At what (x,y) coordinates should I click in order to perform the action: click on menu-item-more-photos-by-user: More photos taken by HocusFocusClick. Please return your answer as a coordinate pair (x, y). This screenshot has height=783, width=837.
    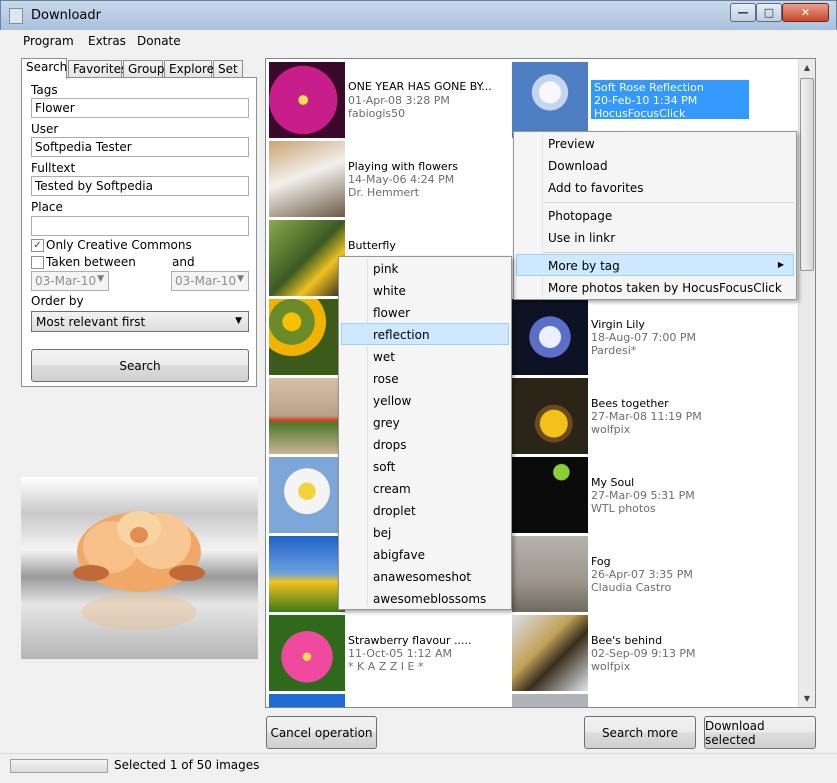
    Looking at the image, I should click on (665, 288).